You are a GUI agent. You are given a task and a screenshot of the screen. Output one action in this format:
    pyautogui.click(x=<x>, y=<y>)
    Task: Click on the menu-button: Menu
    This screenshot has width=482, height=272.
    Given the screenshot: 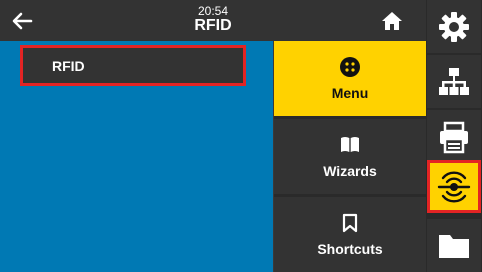 What is the action you would take?
    pyautogui.click(x=350, y=78)
    